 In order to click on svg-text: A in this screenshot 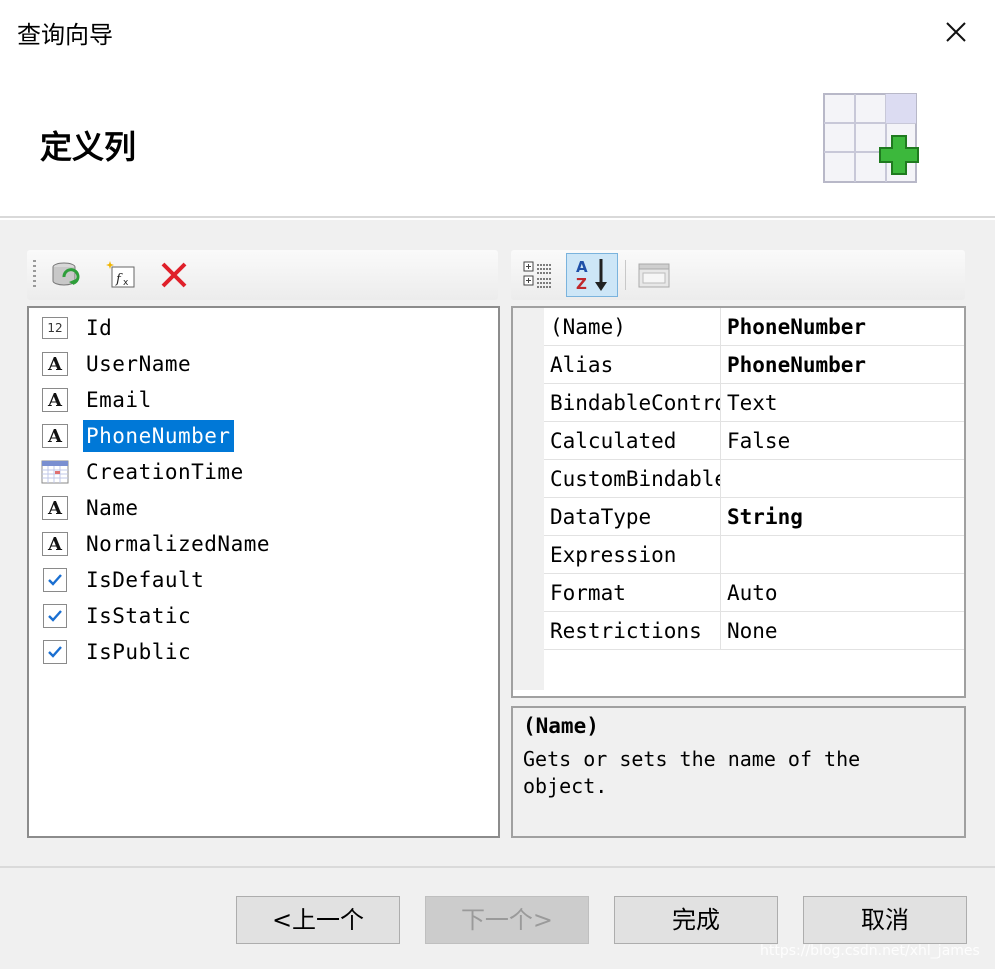, I will do `click(582, 267)`.